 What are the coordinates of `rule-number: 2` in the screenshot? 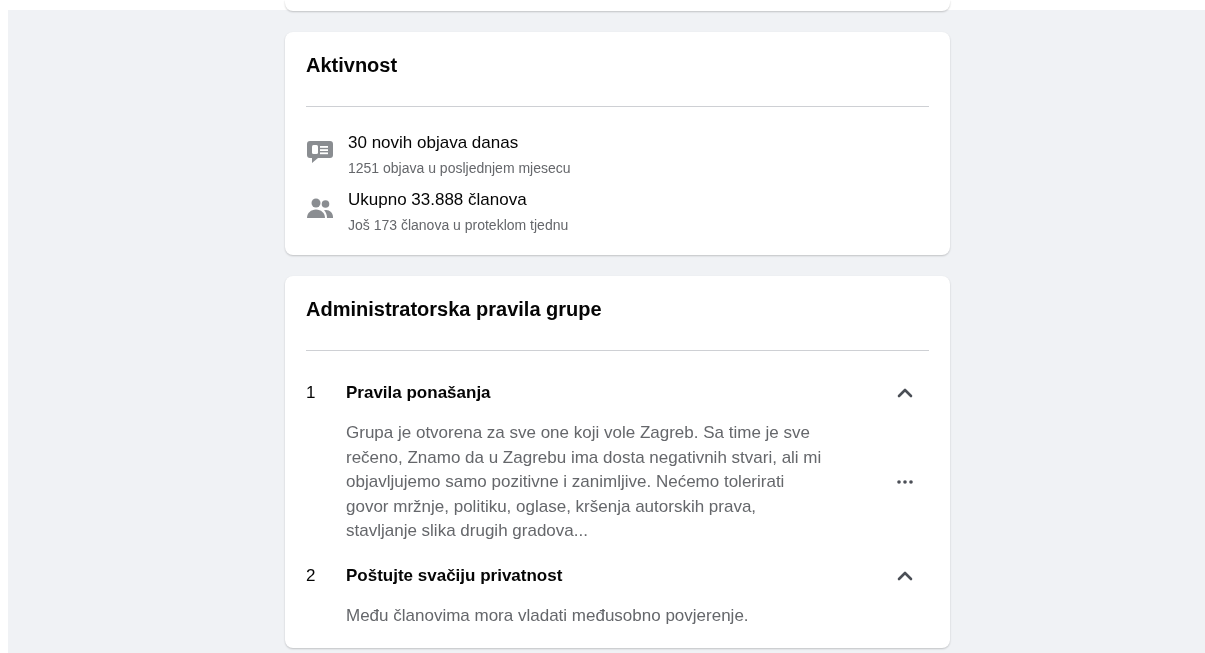 It's located at (311, 575).